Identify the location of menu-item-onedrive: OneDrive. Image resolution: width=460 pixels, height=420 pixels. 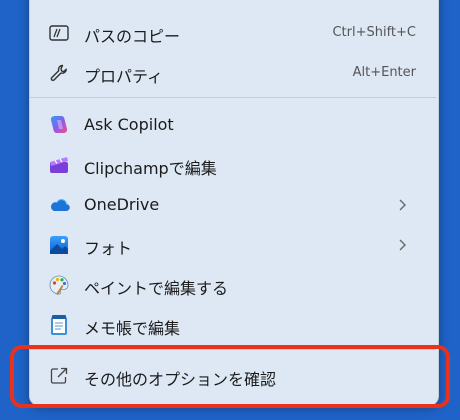
(234, 205).